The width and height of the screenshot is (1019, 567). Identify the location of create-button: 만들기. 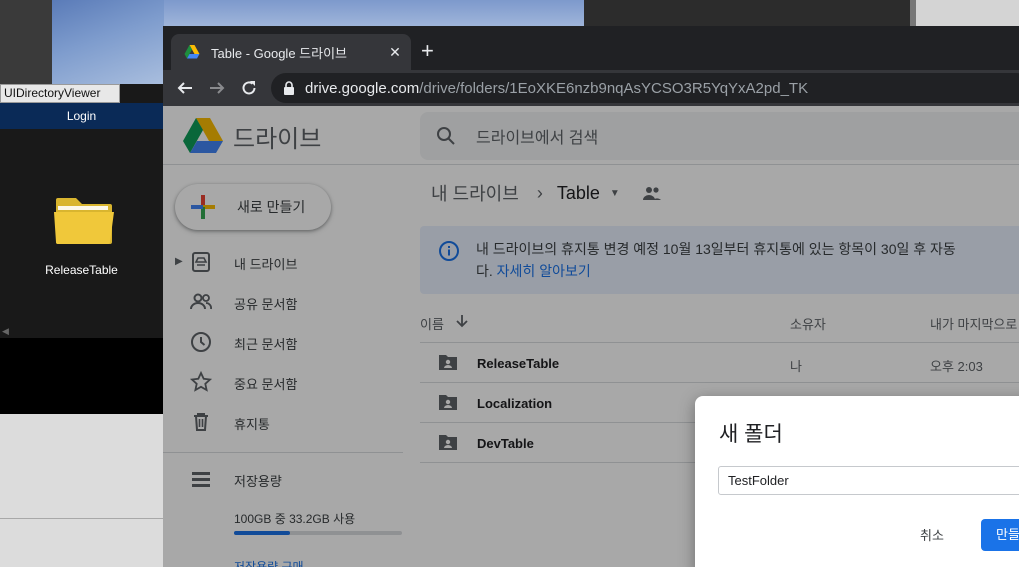
(1000, 535).